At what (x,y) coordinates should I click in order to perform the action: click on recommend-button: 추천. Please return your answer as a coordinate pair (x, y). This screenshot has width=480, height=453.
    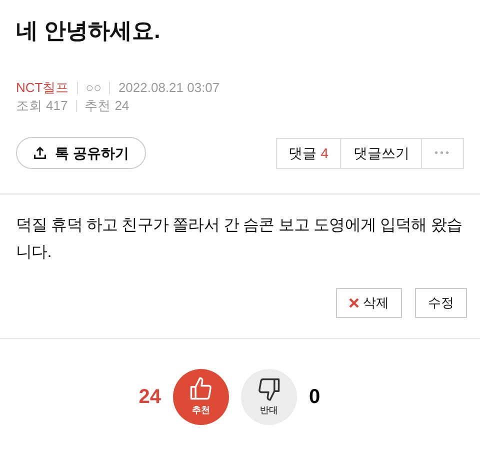
    Looking at the image, I should click on (201, 397).